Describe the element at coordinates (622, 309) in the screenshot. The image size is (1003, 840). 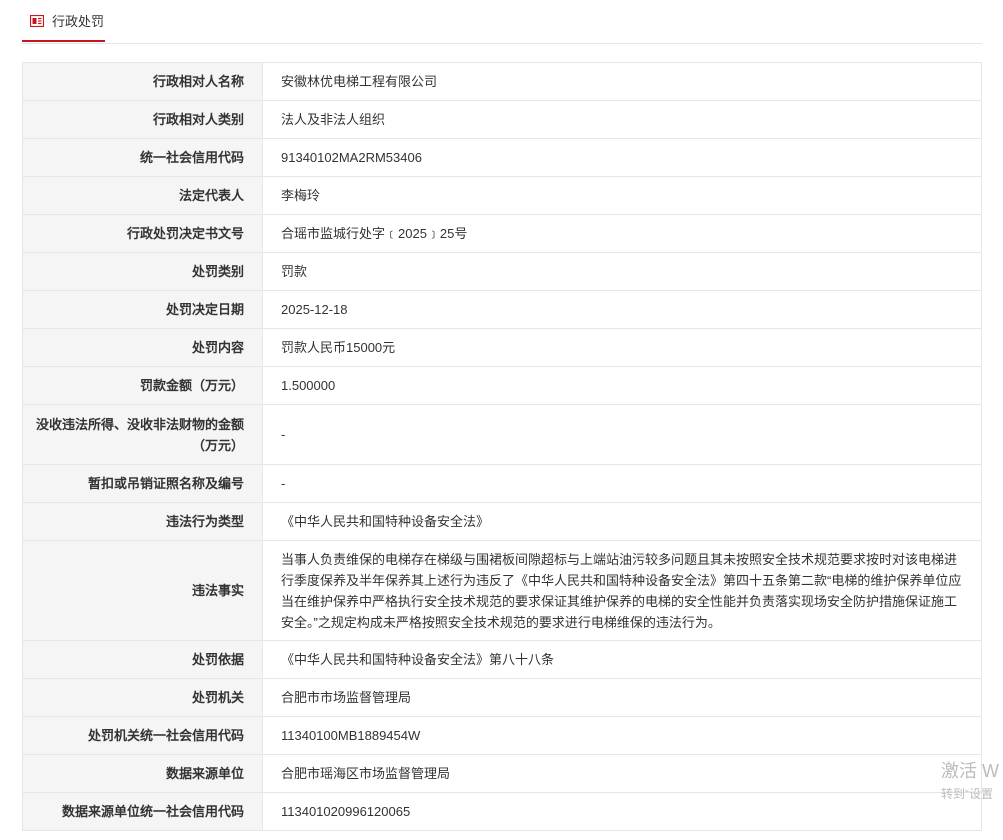
I see `field-value: 2025-12-18` at that location.